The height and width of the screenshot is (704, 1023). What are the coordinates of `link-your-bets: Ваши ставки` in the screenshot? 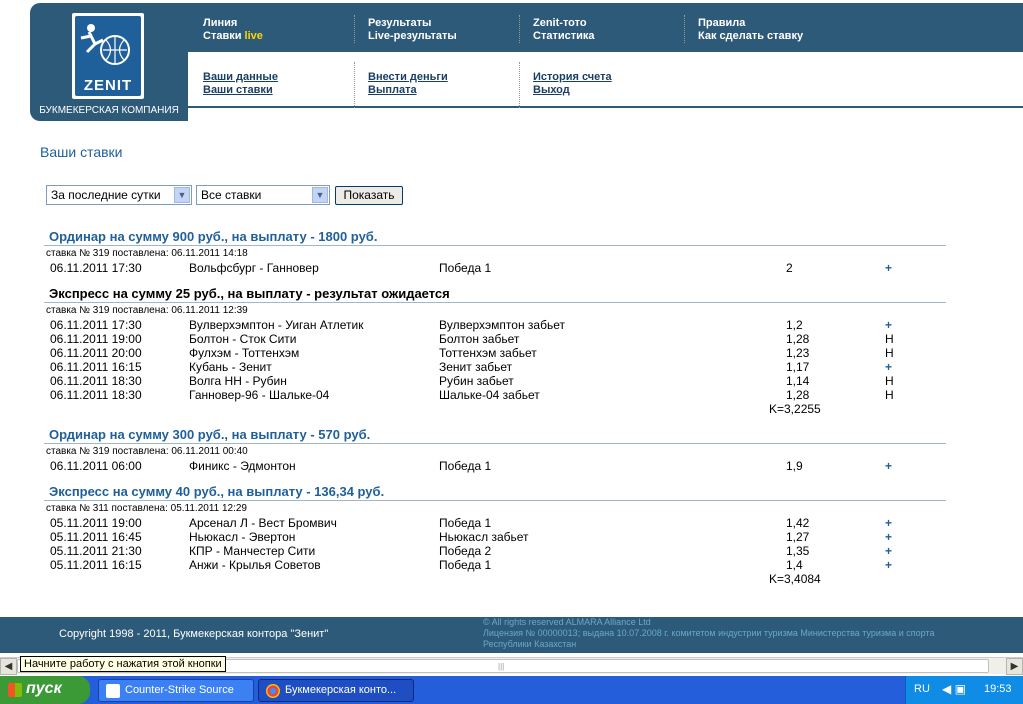 It's located at (240, 90).